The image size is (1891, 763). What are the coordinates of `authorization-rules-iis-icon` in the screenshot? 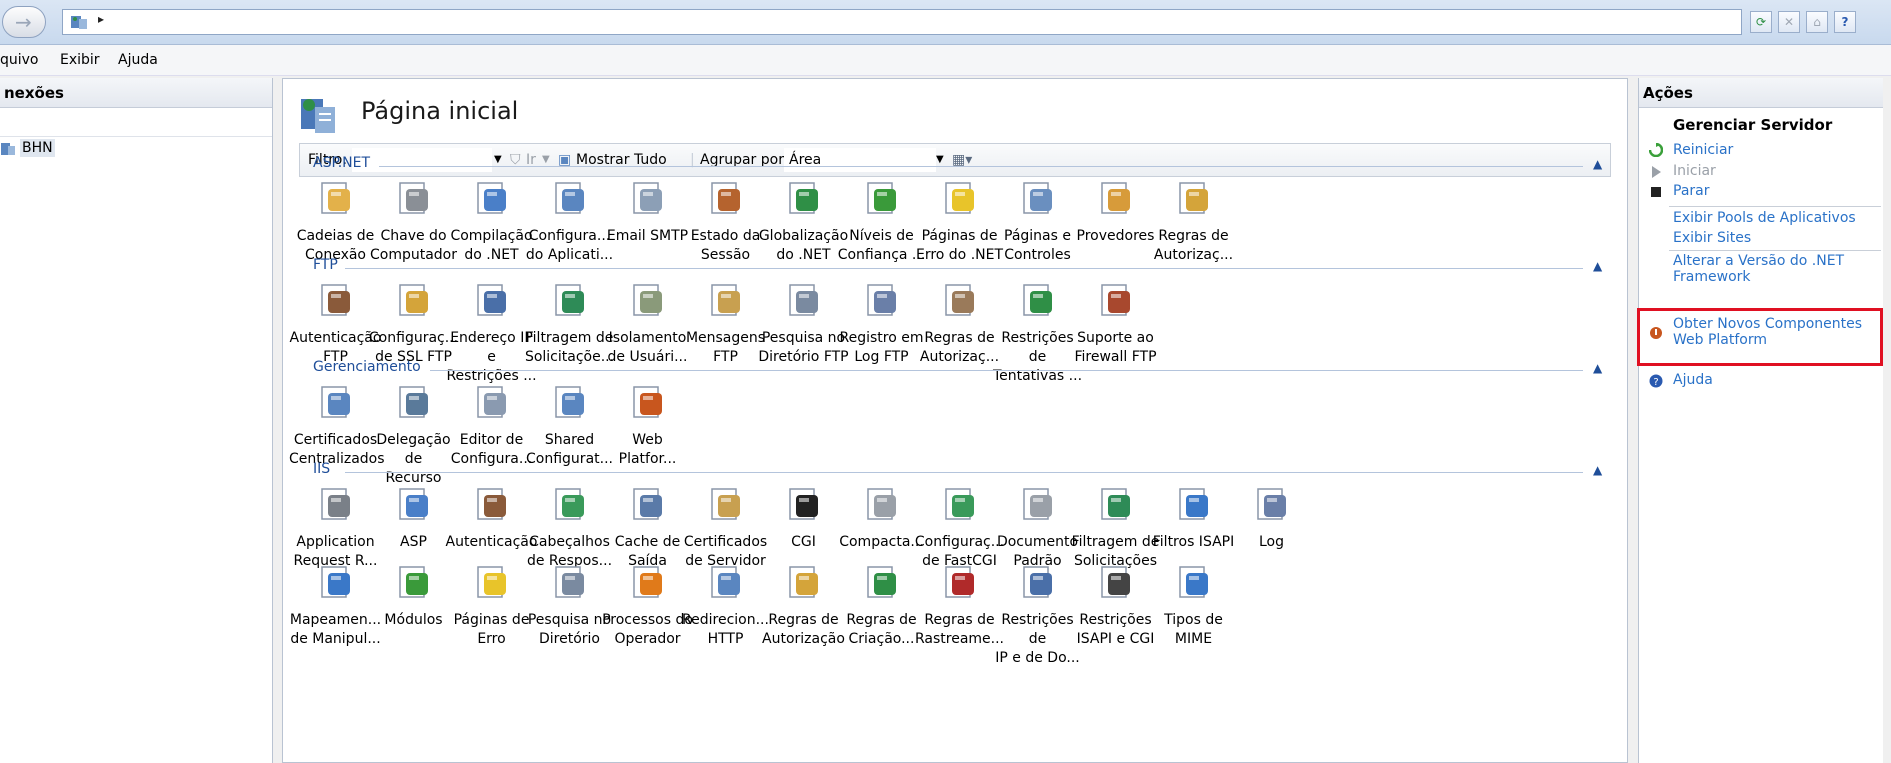 It's located at (803, 582).